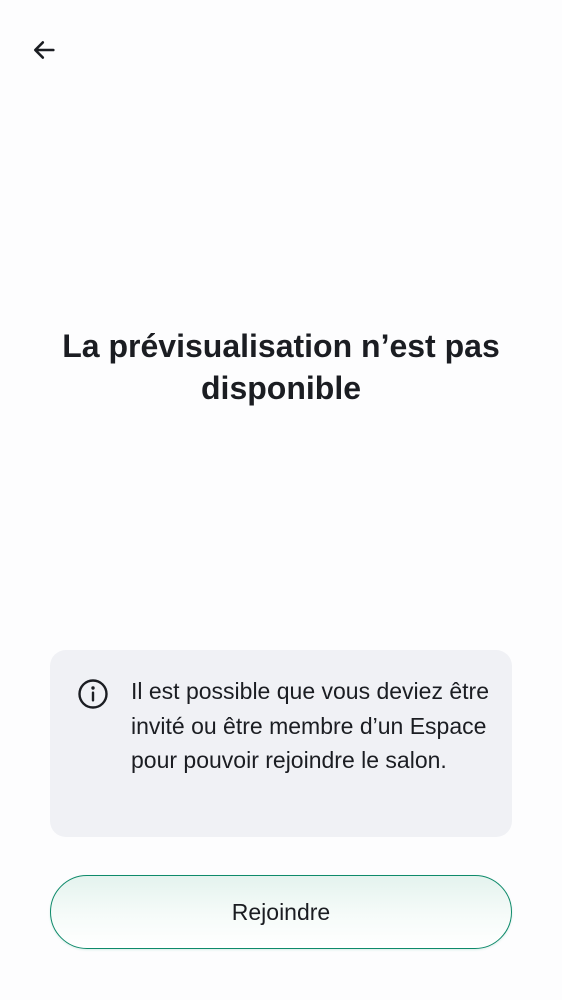  Describe the element at coordinates (281, 367) in the screenshot. I see `page-title: La prévisualisation n’est pas disponible` at that location.